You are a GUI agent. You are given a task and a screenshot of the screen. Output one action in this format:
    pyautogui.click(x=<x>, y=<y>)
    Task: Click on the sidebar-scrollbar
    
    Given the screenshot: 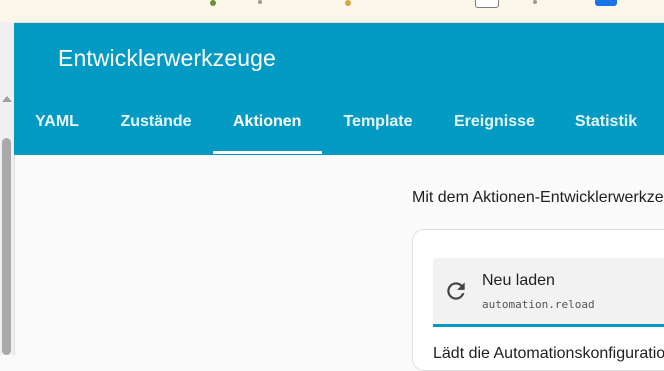 What is the action you would take?
    pyautogui.click(x=7, y=188)
    